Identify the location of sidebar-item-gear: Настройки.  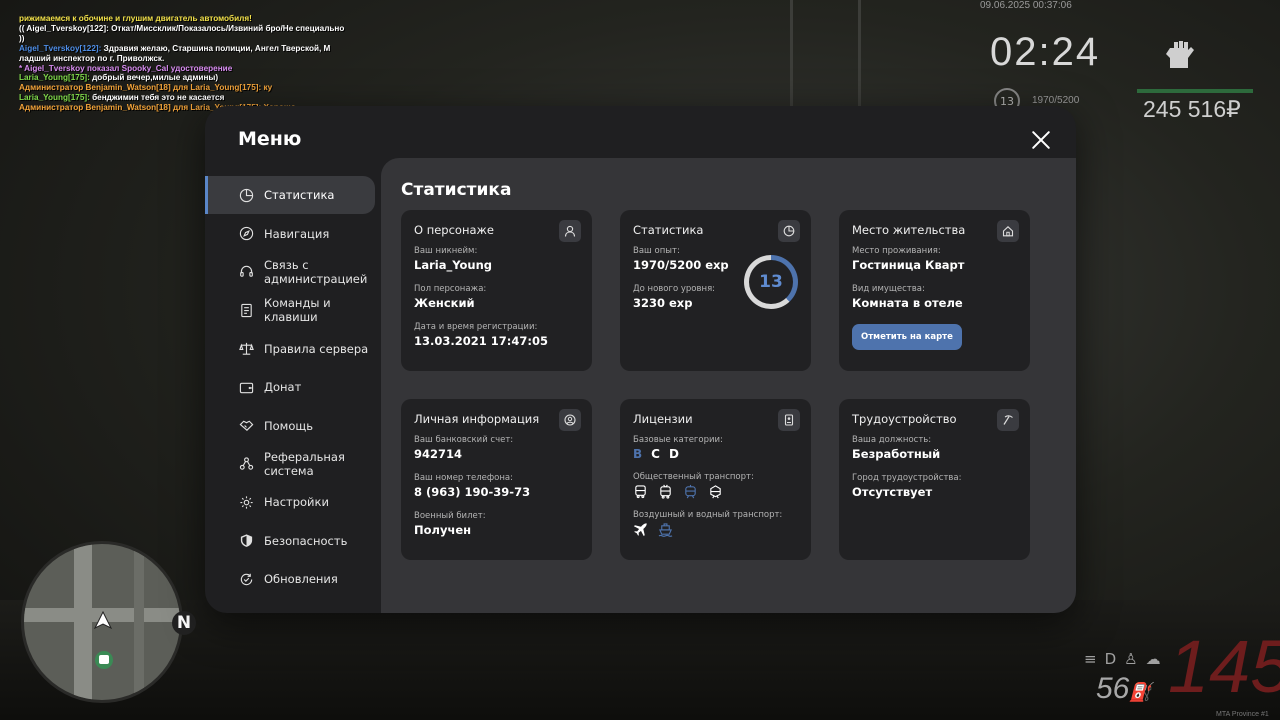
(293, 502).